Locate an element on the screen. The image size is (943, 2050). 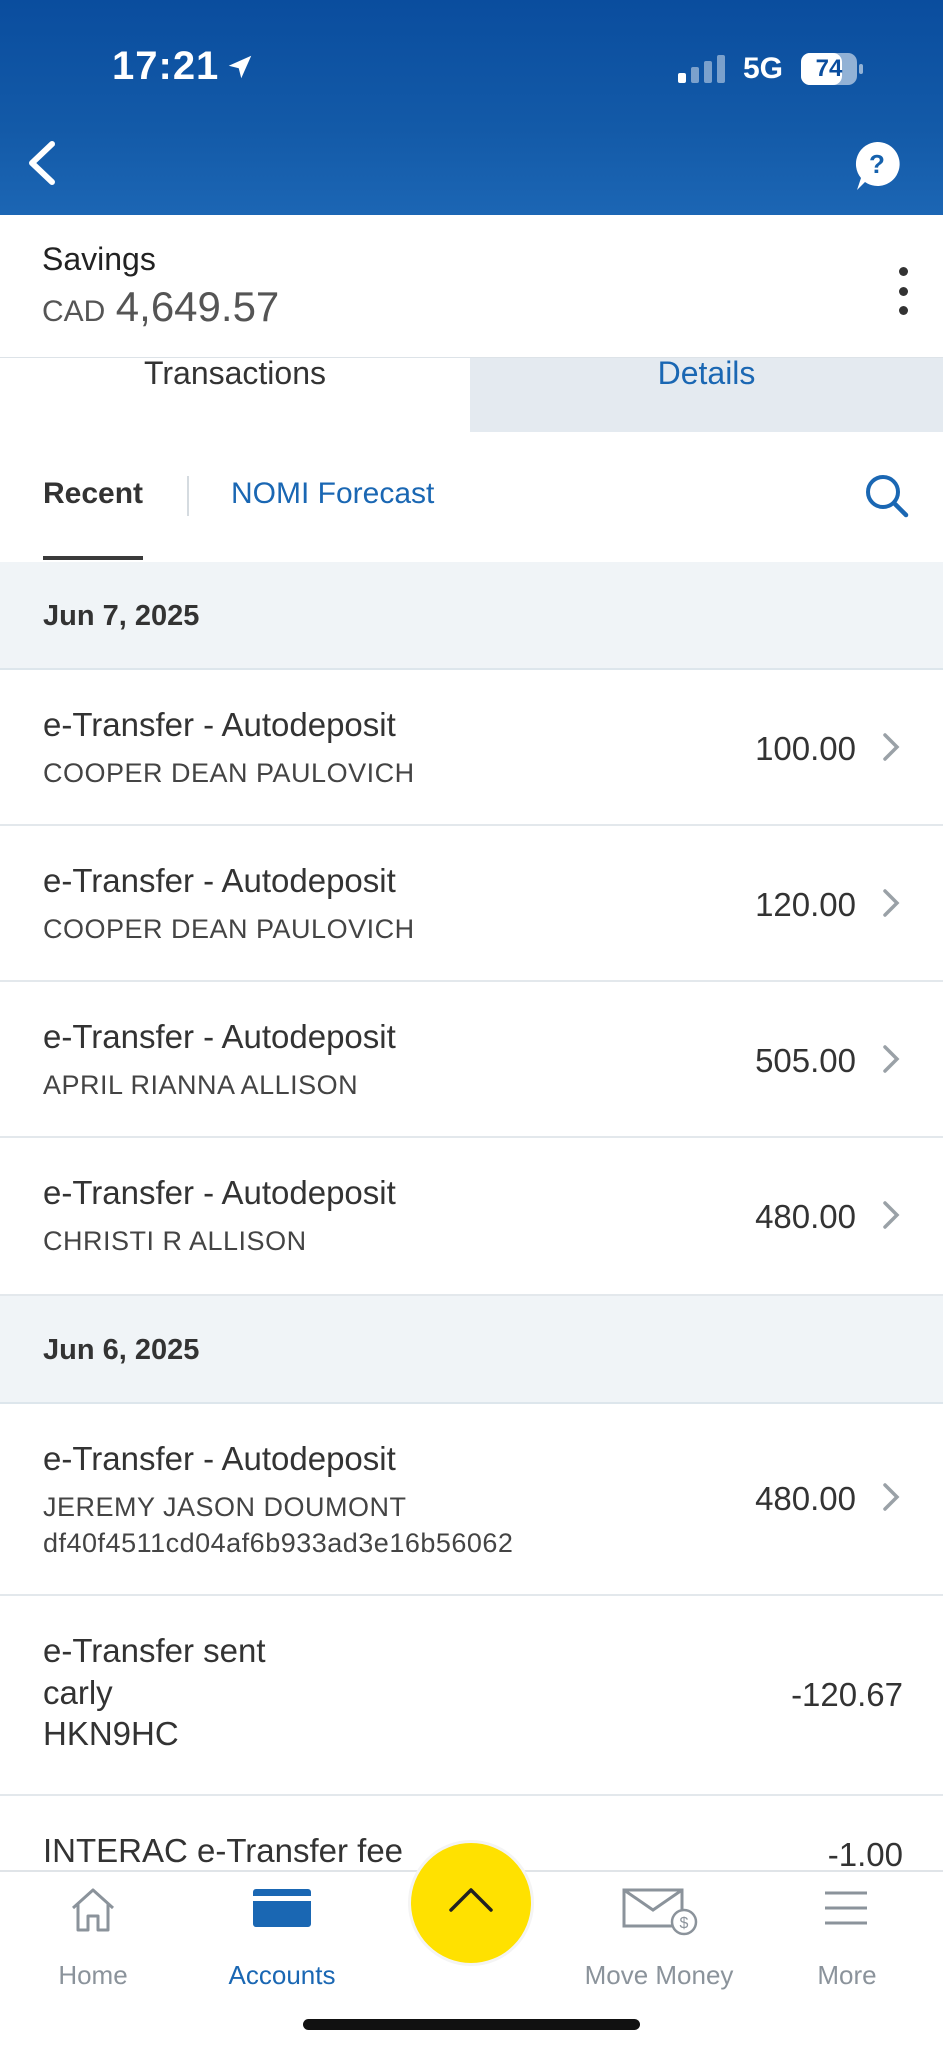
transaction-title: e-Transfer sent is located at coordinates (154, 1650).